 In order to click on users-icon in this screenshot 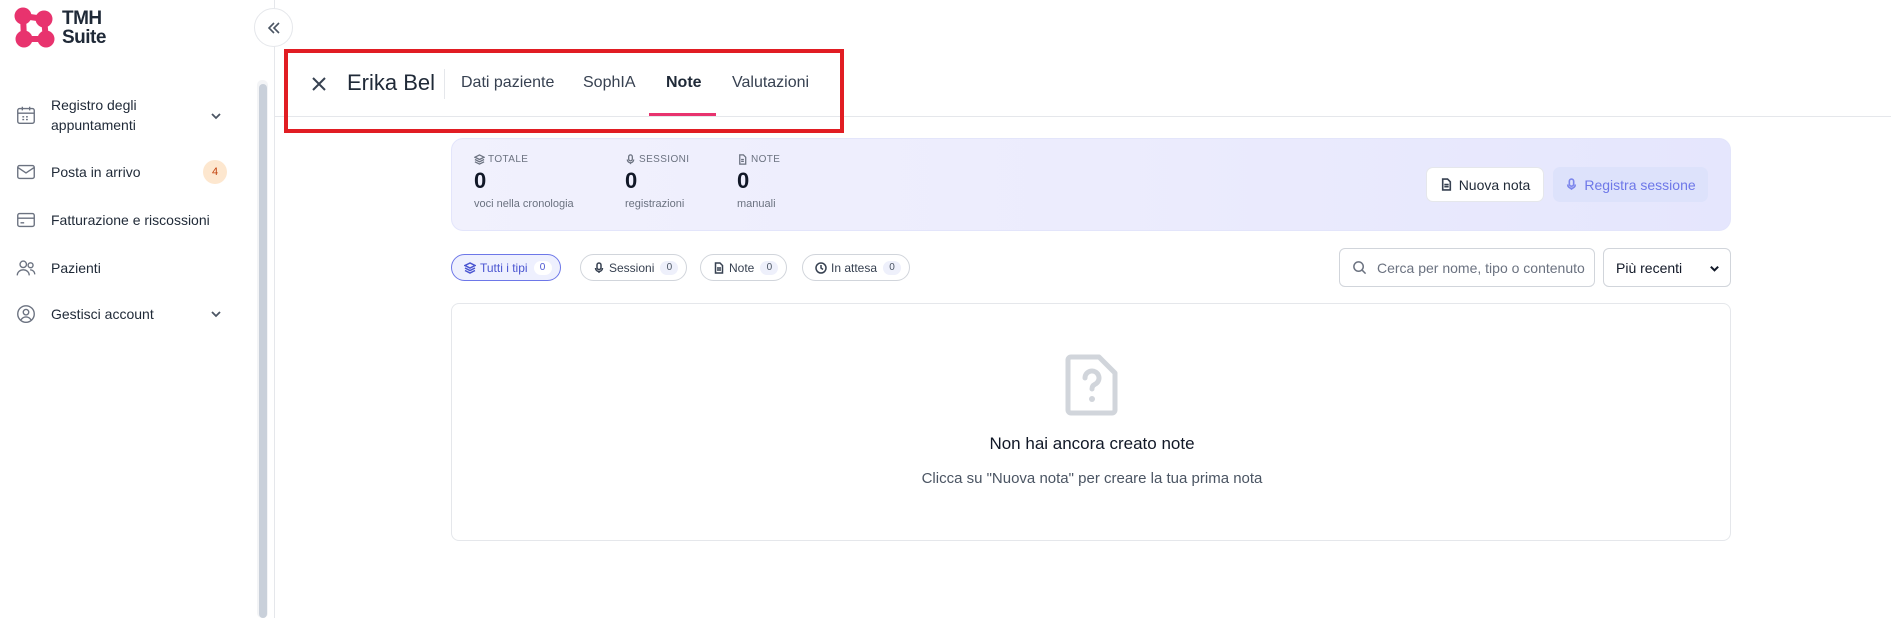, I will do `click(26, 268)`.